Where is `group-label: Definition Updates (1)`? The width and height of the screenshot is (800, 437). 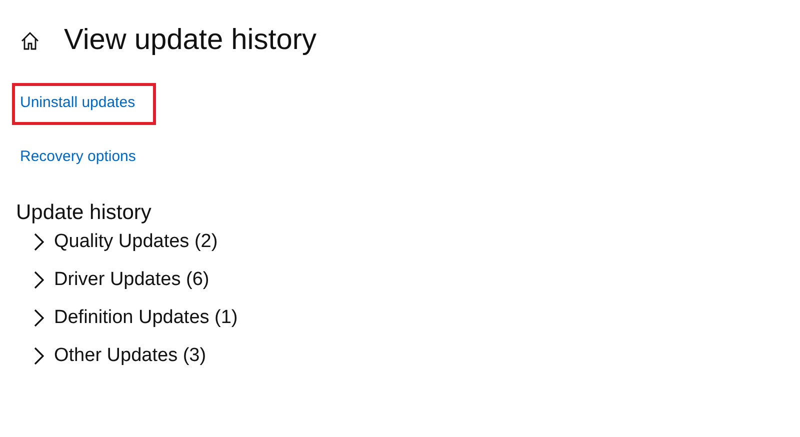 group-label: Definition Updates (1) is located at coordinates (146, 318).